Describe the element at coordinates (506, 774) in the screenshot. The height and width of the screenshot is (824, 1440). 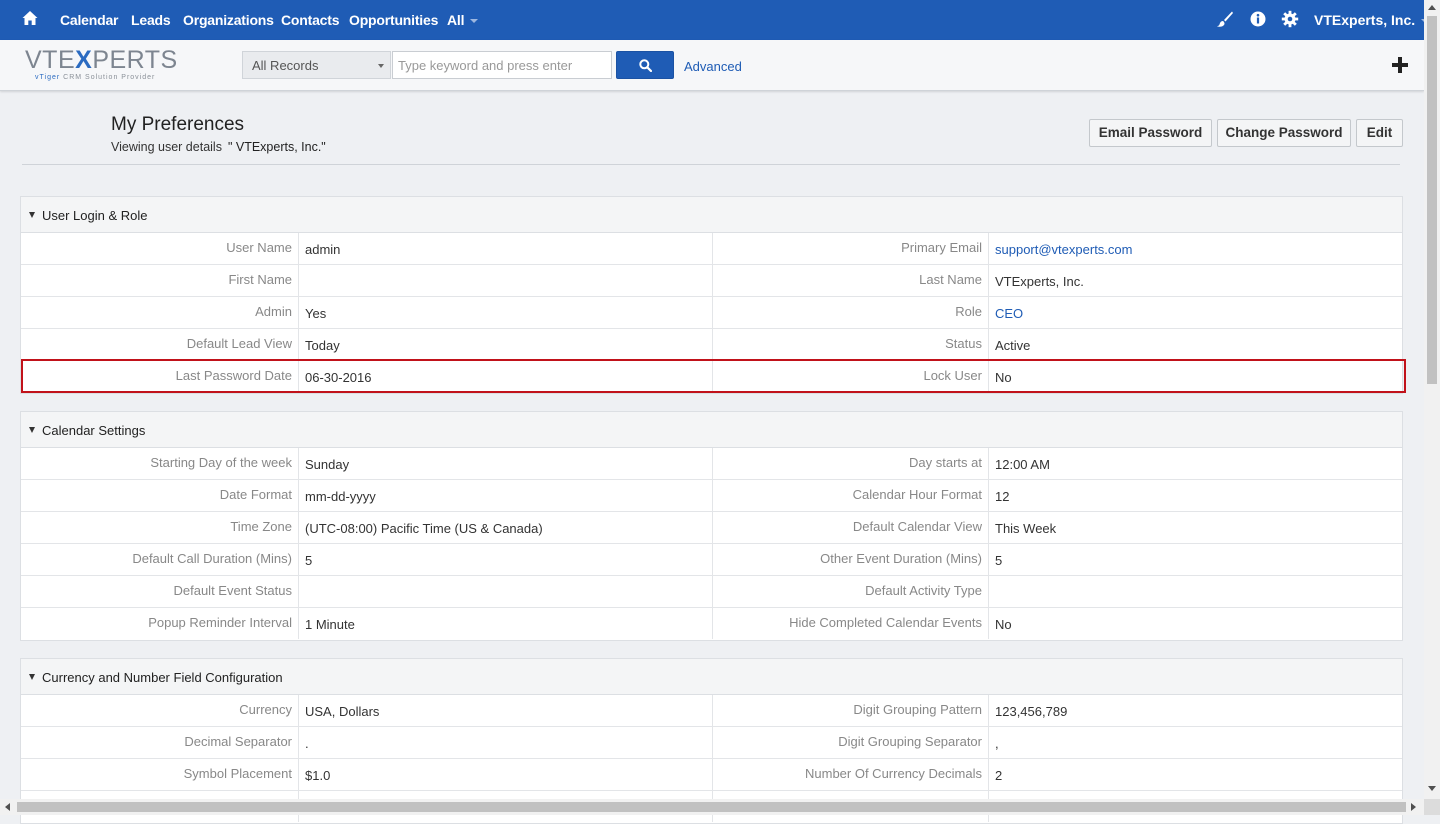
I see `field-value: $1.0` at that location.